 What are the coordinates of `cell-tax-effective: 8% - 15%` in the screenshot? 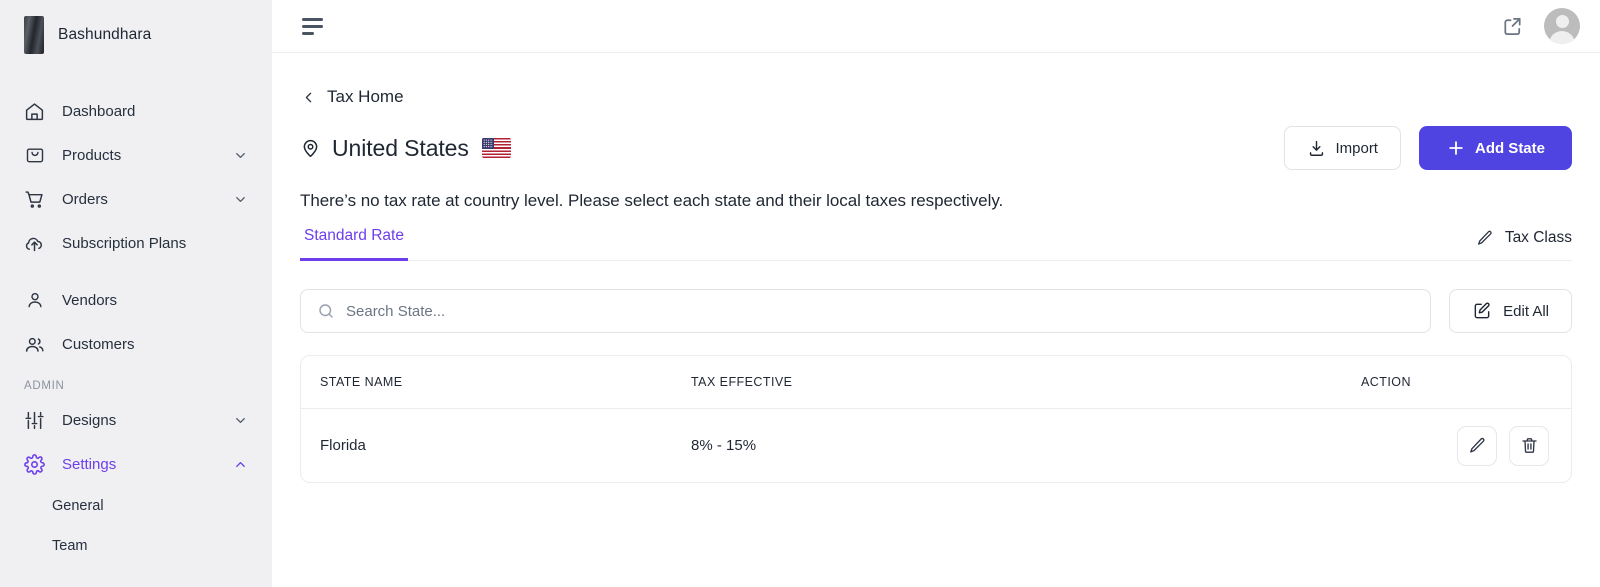 It's located at (724, 445).